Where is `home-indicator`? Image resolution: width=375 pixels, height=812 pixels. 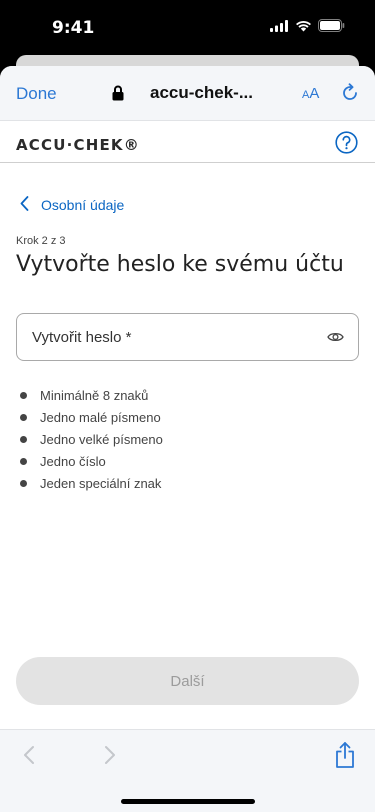
home-indicator is located at coordinates (188, 801).